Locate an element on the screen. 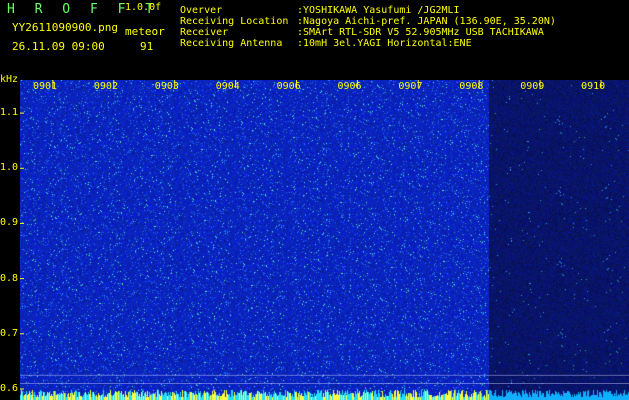  timestamp: 26.11.09 09:00 is located at coordinates (58, 46).